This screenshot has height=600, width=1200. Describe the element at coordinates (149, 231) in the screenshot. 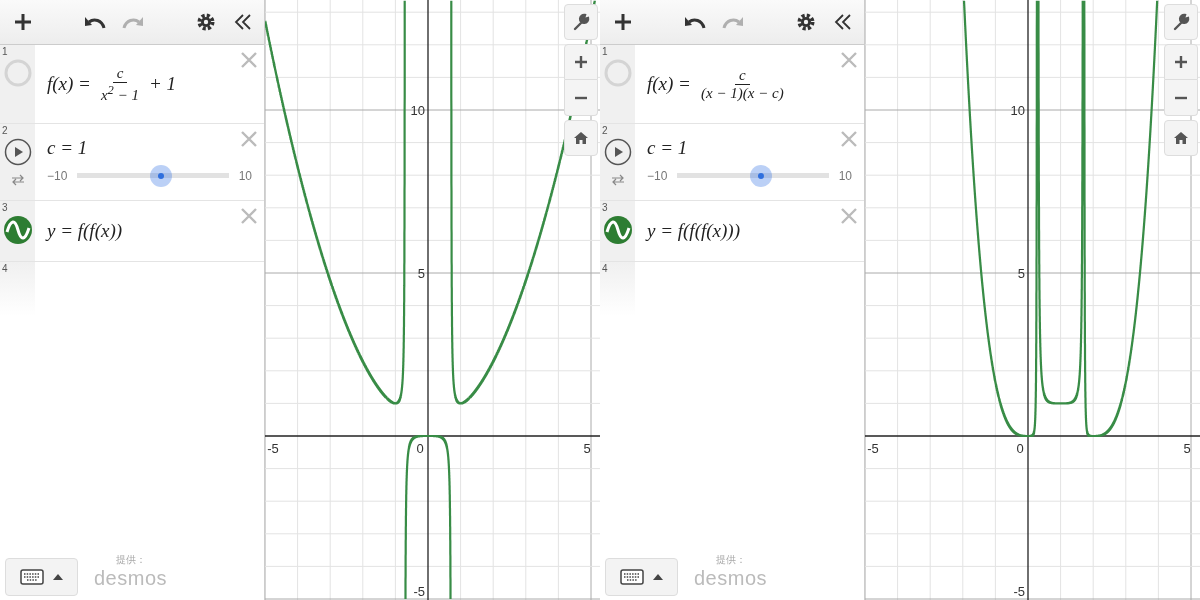

I see `math-expression: y = f(f(x))` at that location.